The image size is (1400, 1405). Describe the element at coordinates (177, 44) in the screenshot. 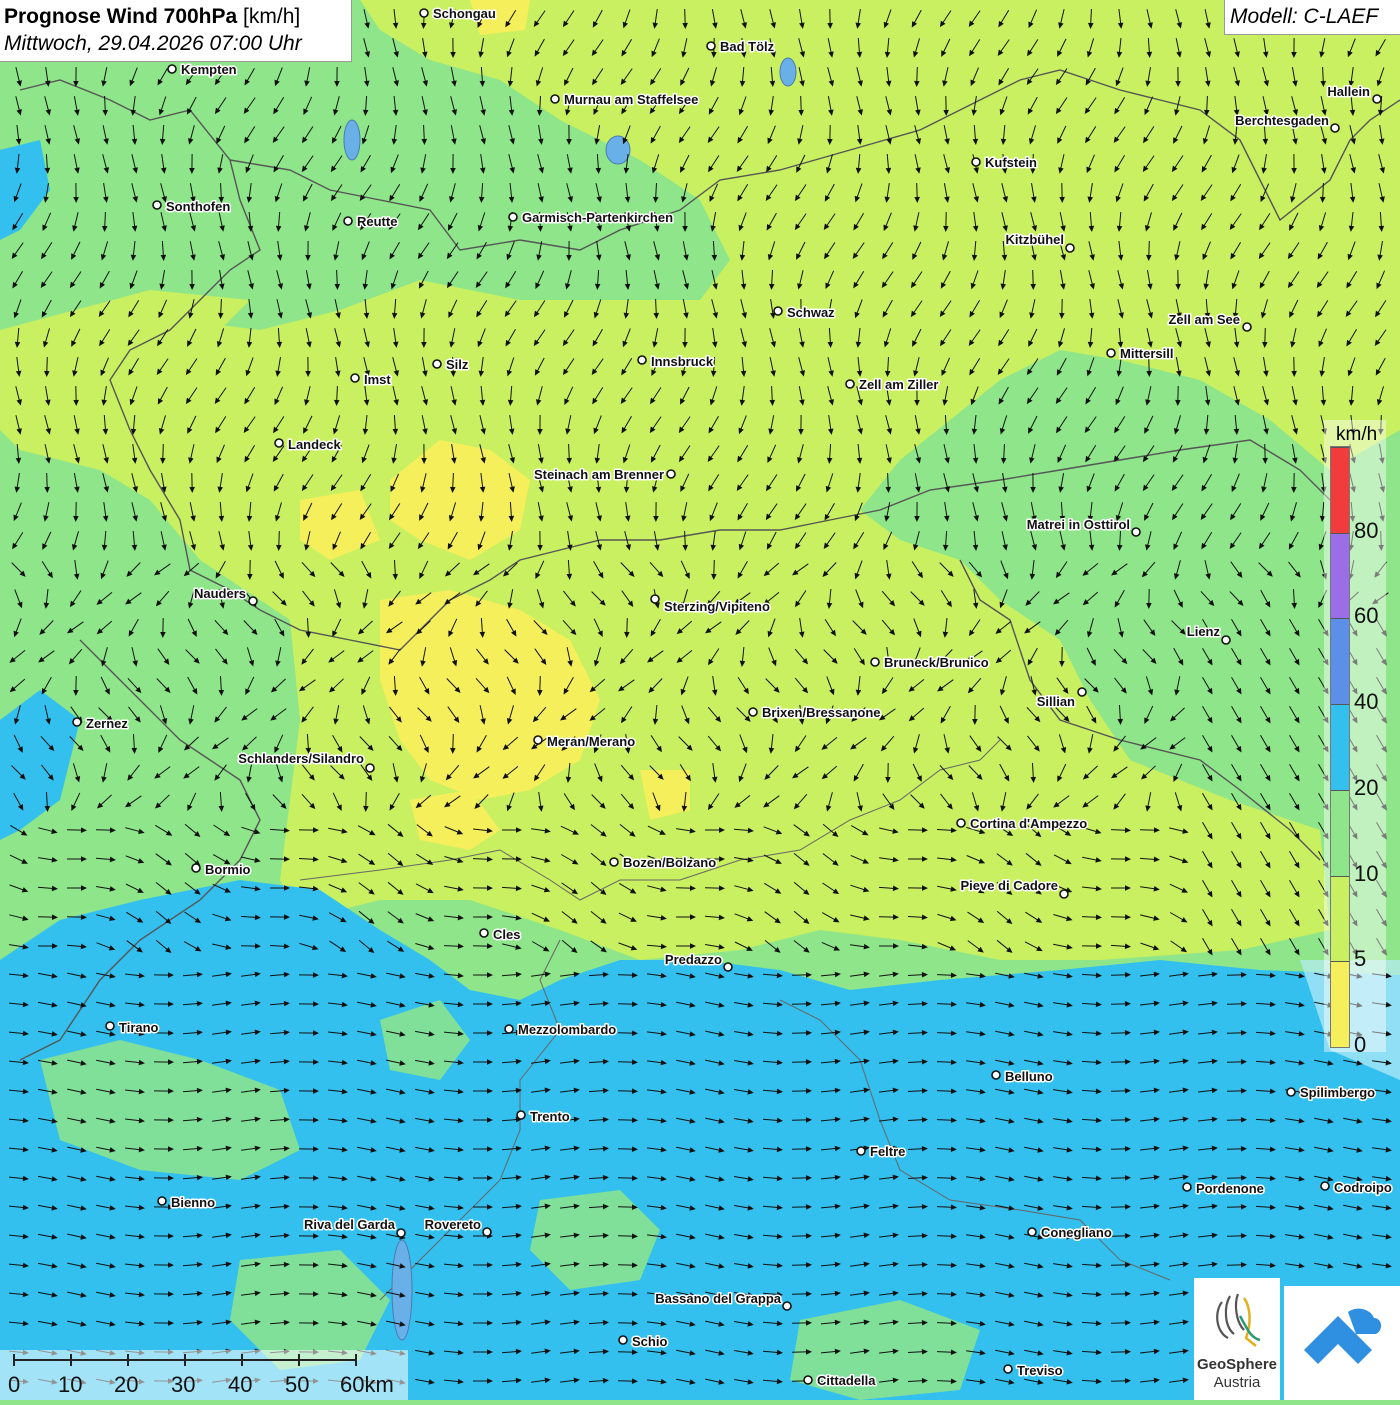

I see `forecast-datetime: Mittwoch, 29.04.2026 07:00 Uhr` at that location.